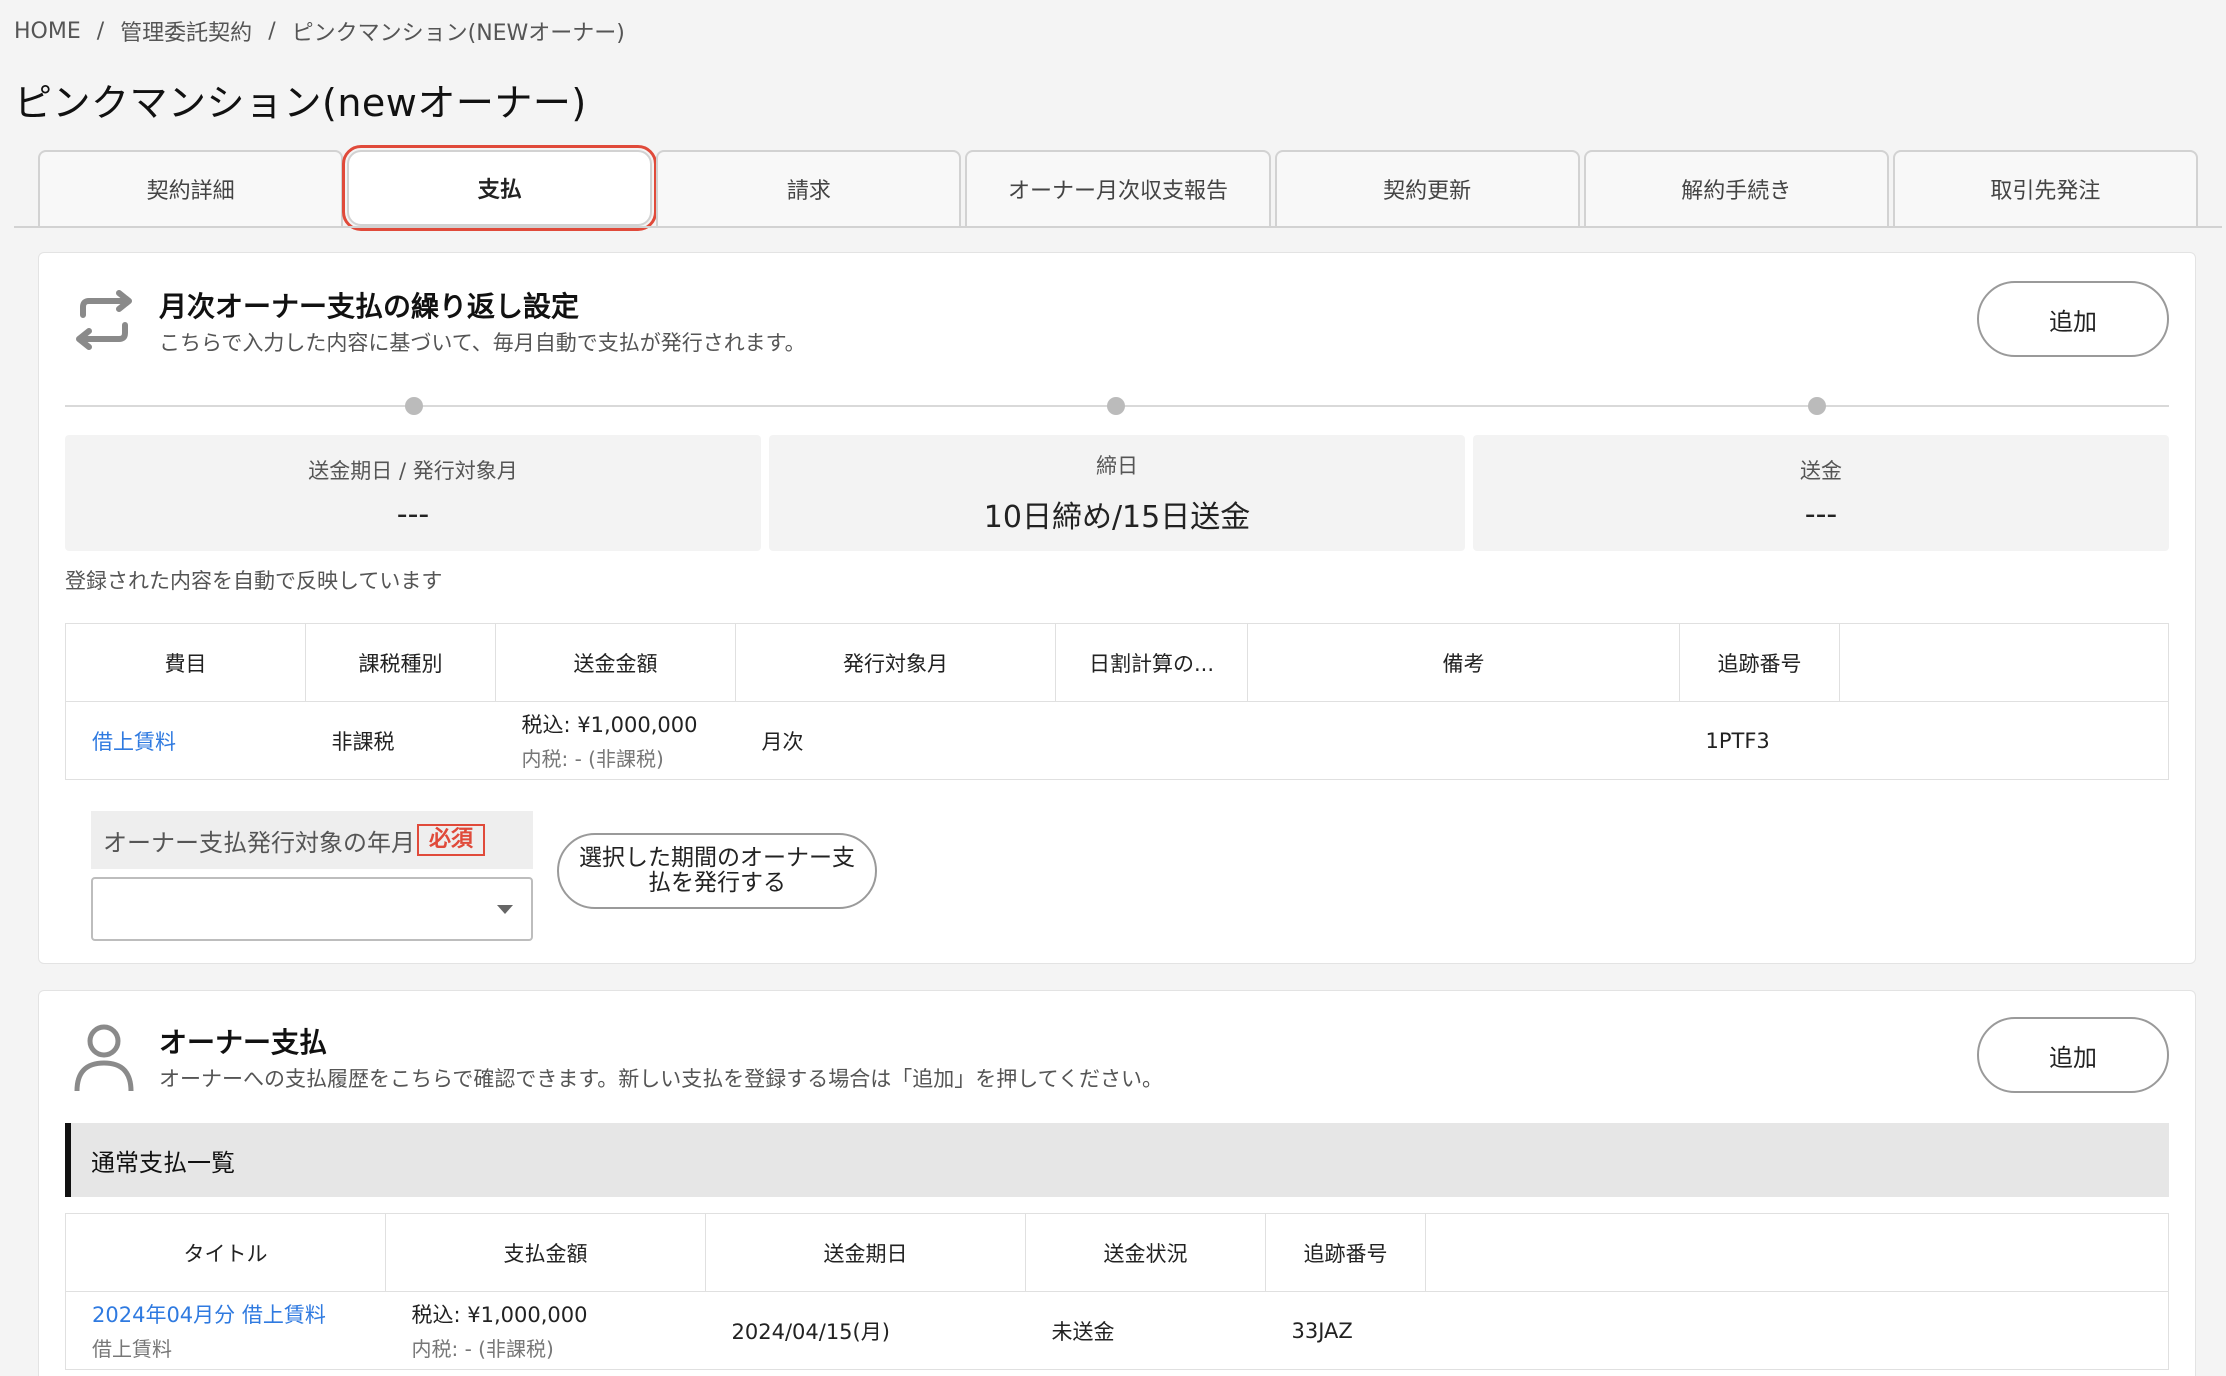 This screenshot has height=1376, width=2226. I want to click on col-header: 発行対象月, so click(895, 662).